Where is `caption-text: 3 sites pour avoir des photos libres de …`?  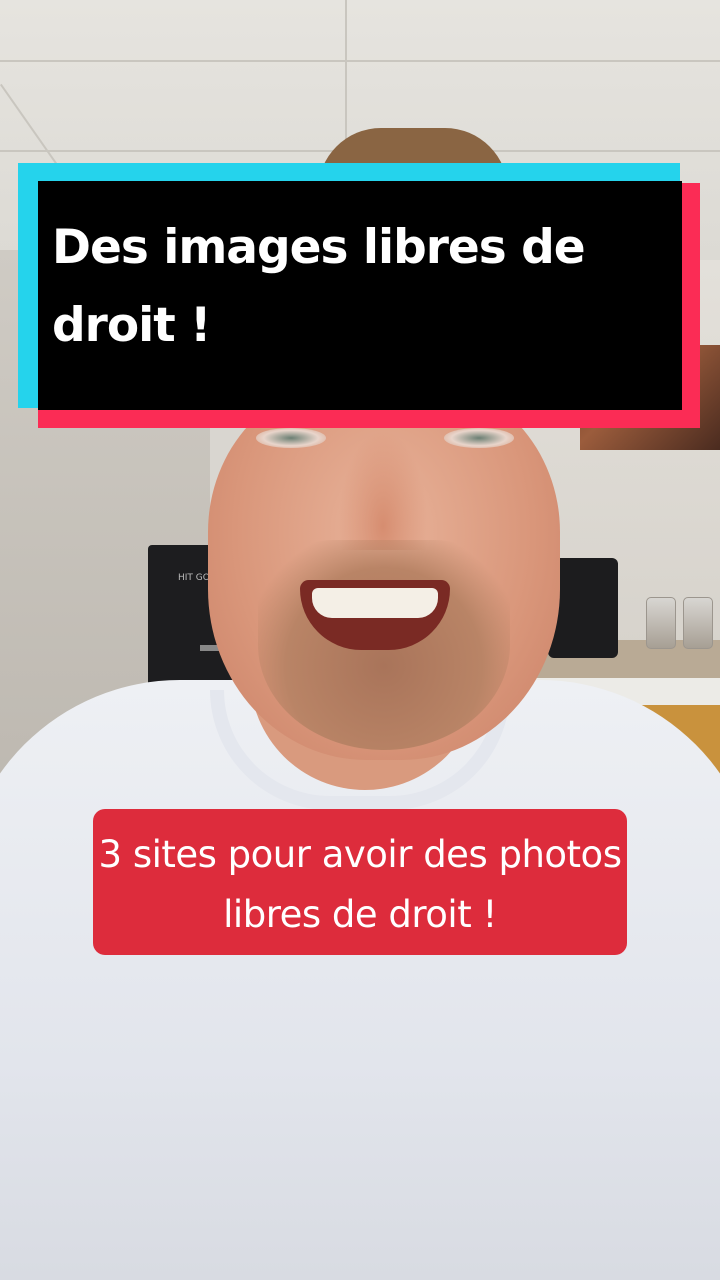
caption-text: 3 sites pour avoir des photos libres de … is located at coordinates (360, 884).